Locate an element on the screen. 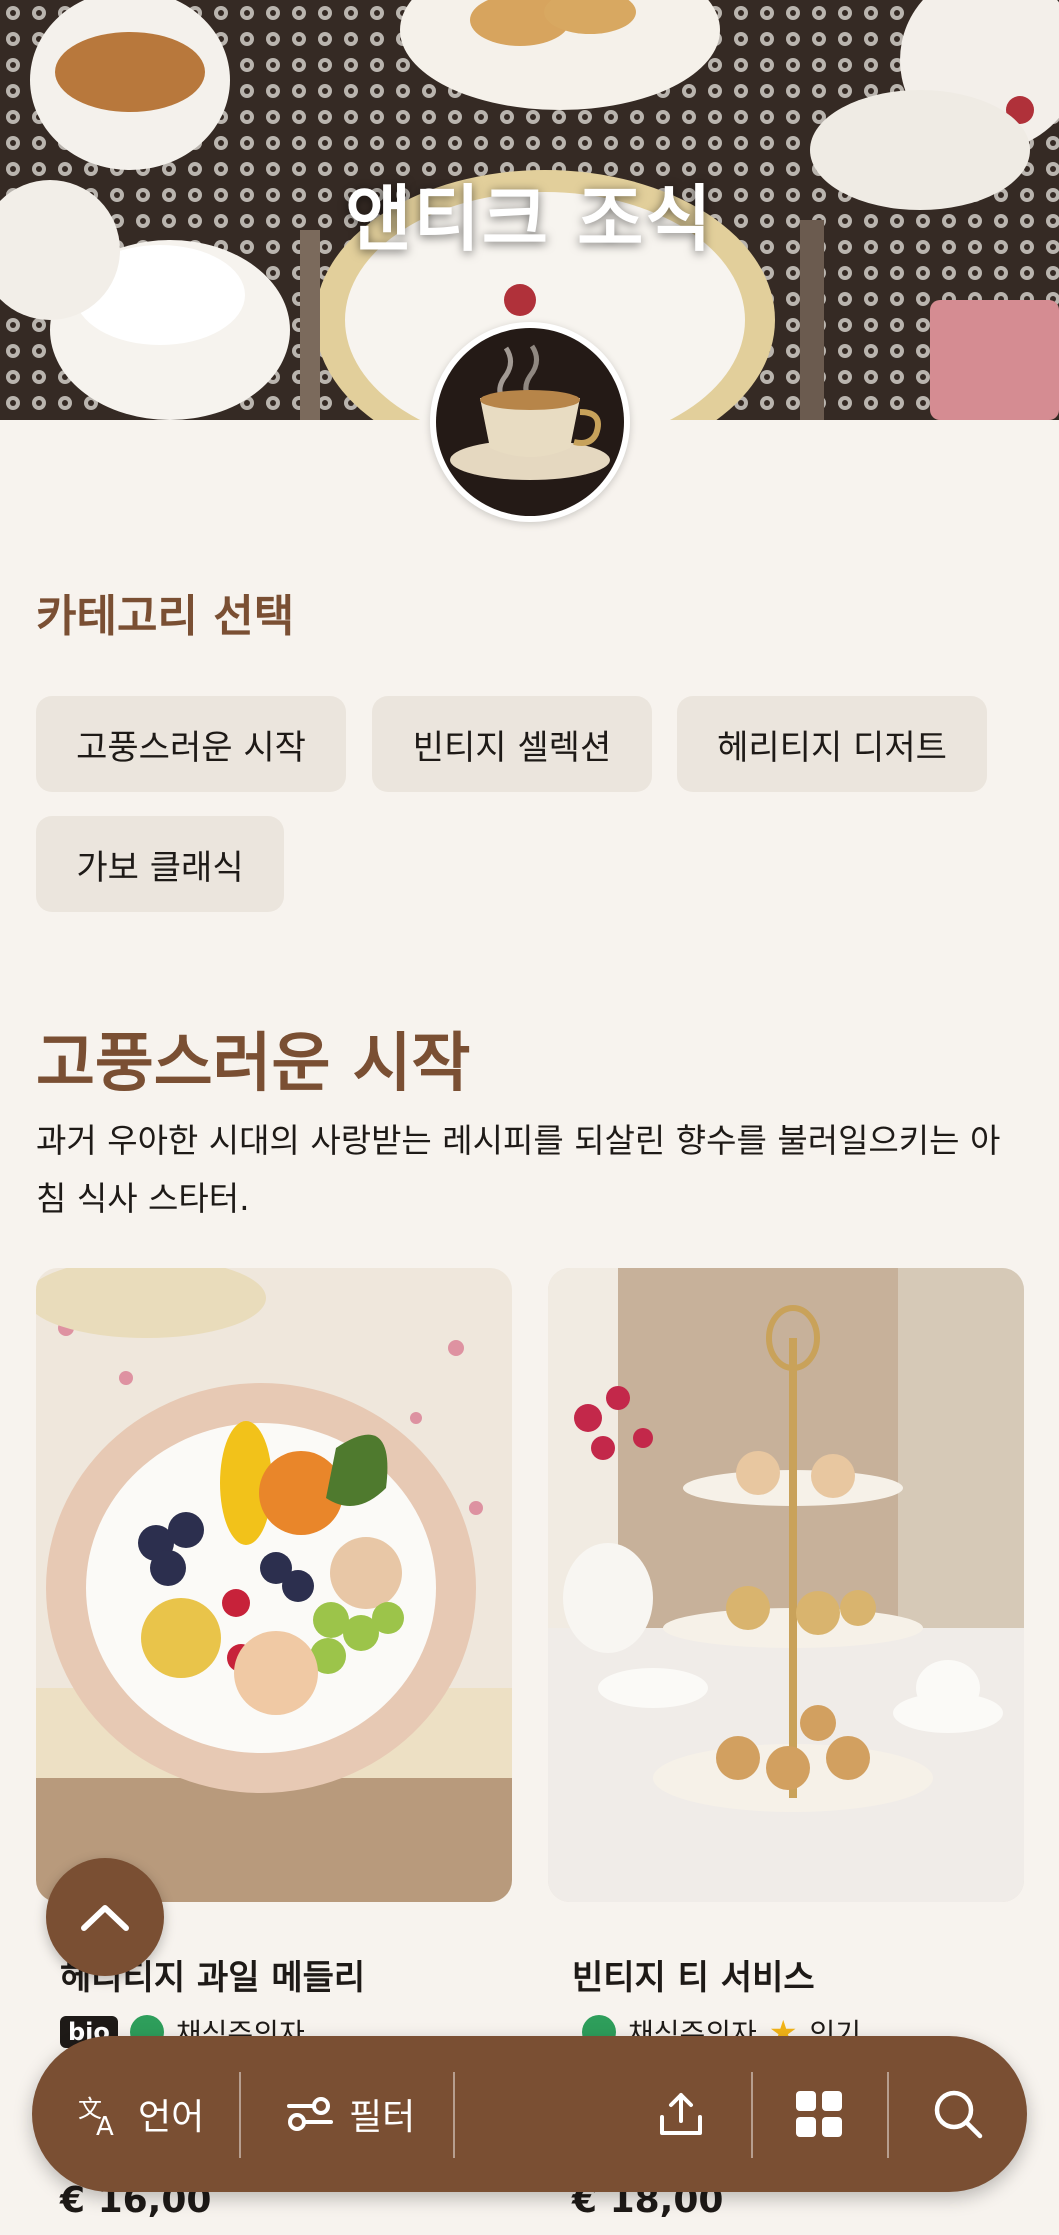 This screenshot has height=2235, width=1059. bottom-action-bar: 文 A 언어 필터 is located at coordinates (529, 2114).